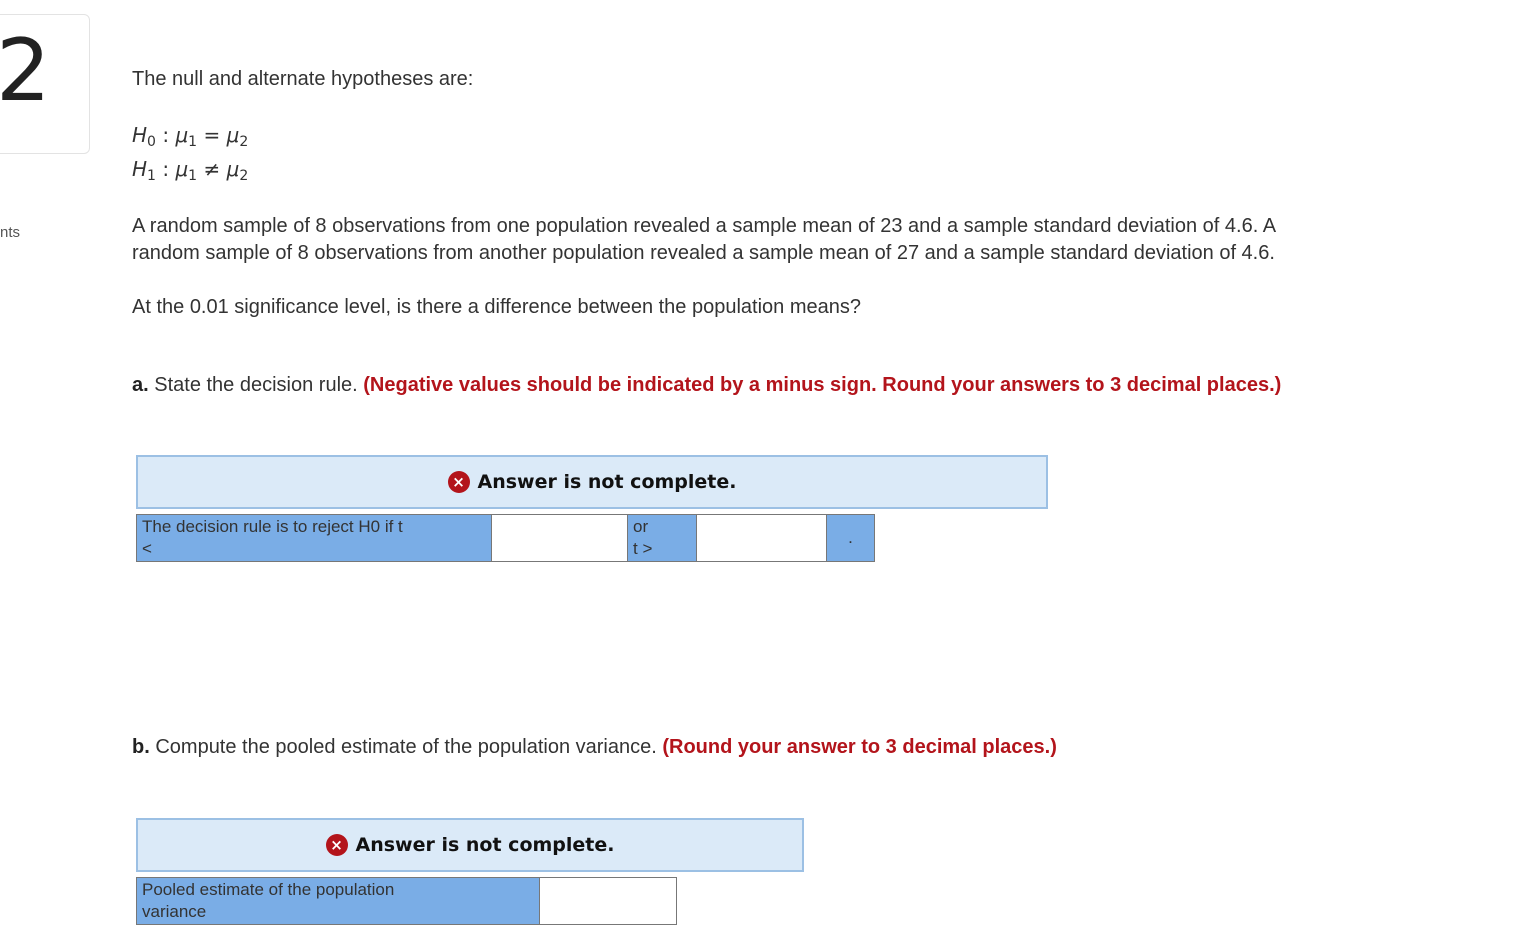 This screenshot has height=925, width=1516. I want to click on alternate-hypothesis: H1 : μ1 ≠ μ2, so click(190, 172).